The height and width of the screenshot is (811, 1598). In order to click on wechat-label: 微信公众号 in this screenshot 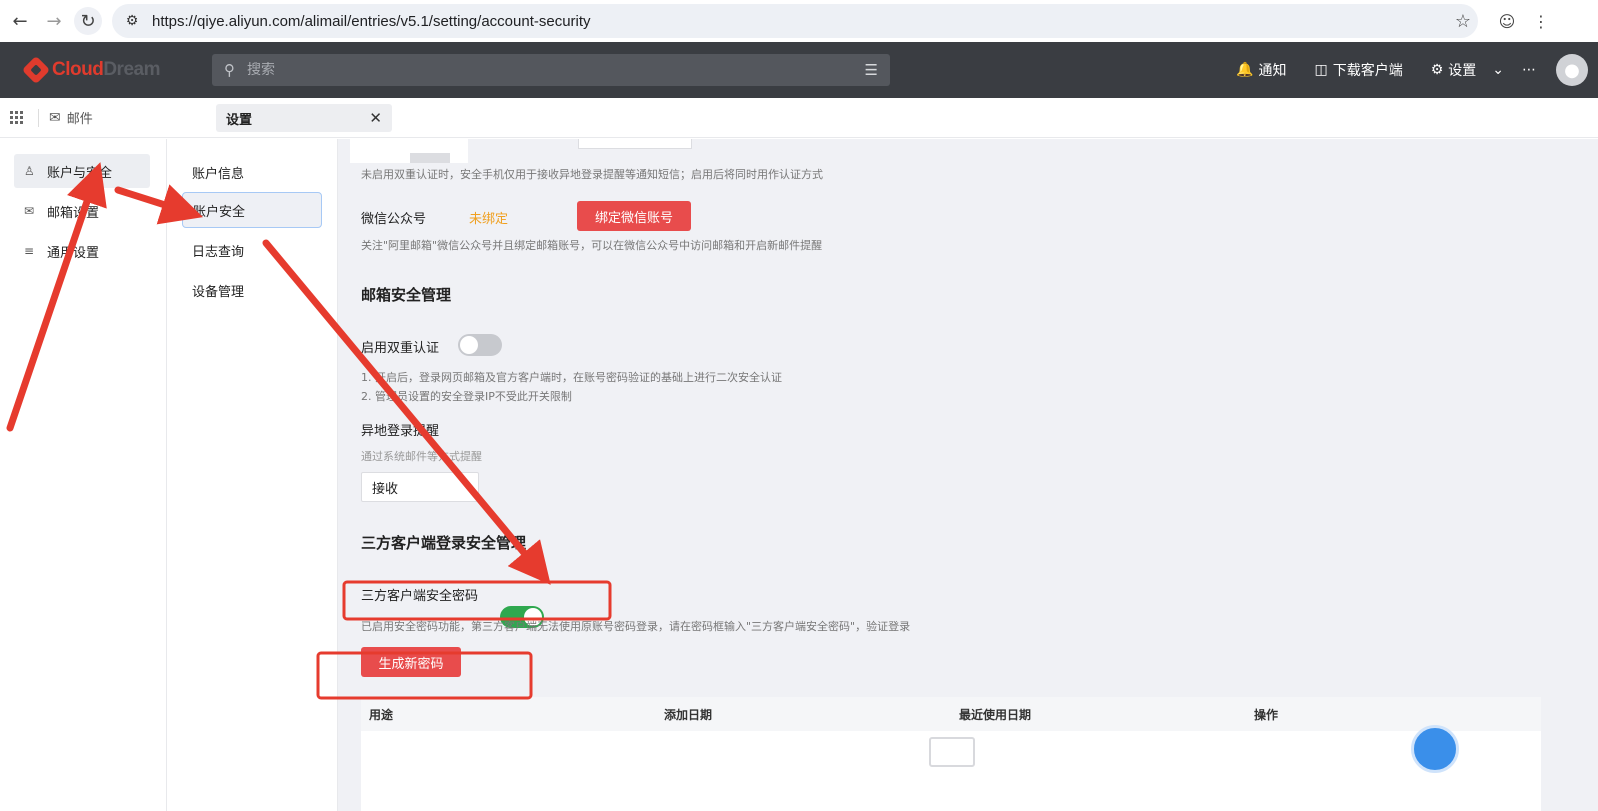, I will do `click(394, 219)`.